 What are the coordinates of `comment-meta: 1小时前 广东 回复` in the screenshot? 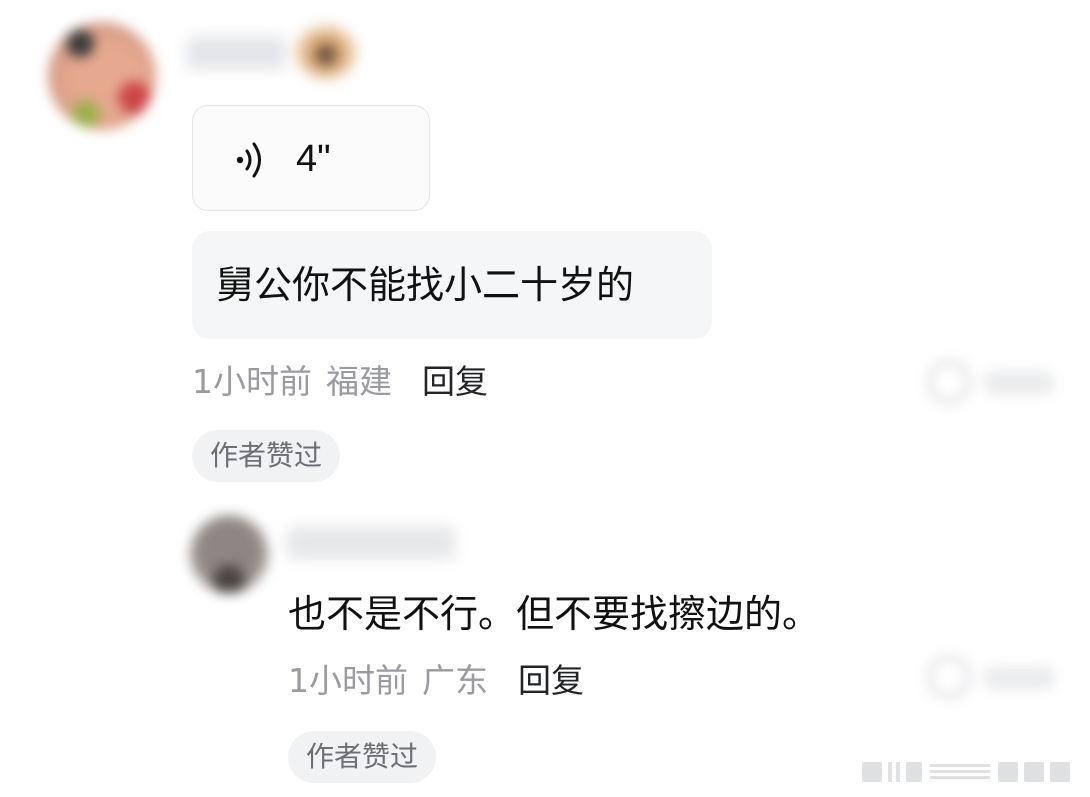 It's located at (436, 681).